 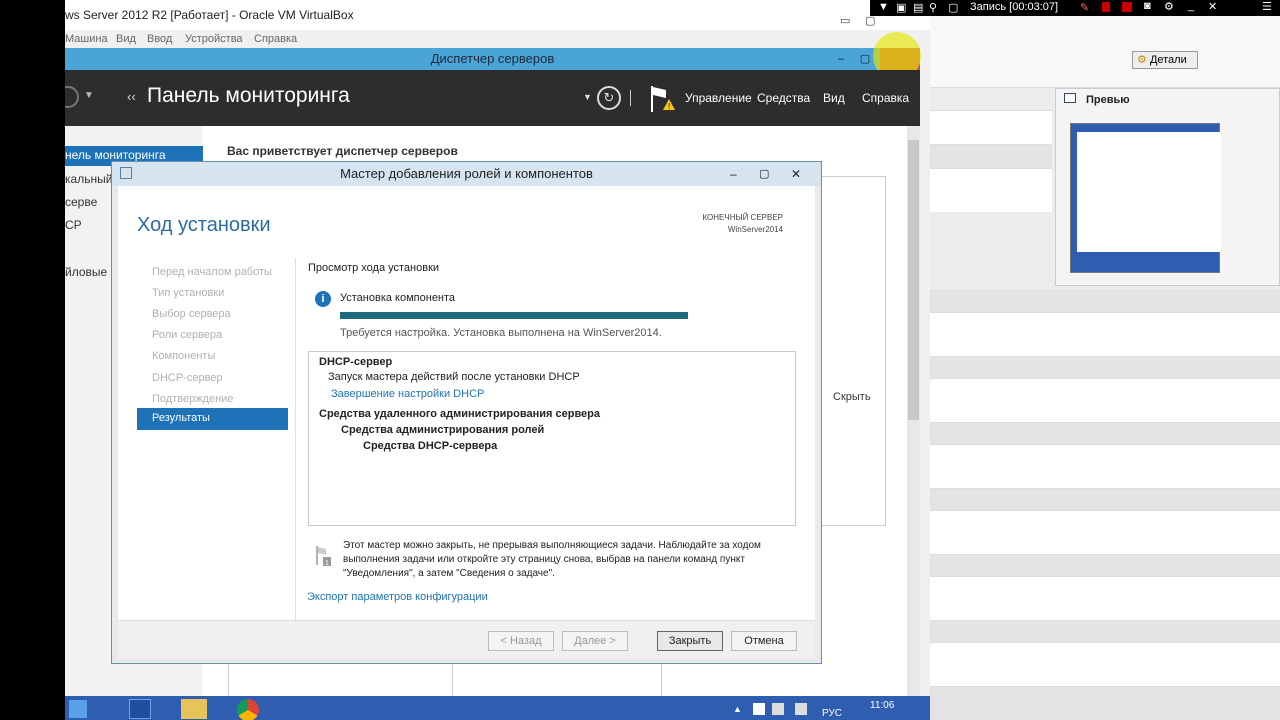 What do you see at coordinates (397, 597) in the screenshot?
I see `export-config-link: Экспорт параметров конфигурации` at bounding box center [397, 597].